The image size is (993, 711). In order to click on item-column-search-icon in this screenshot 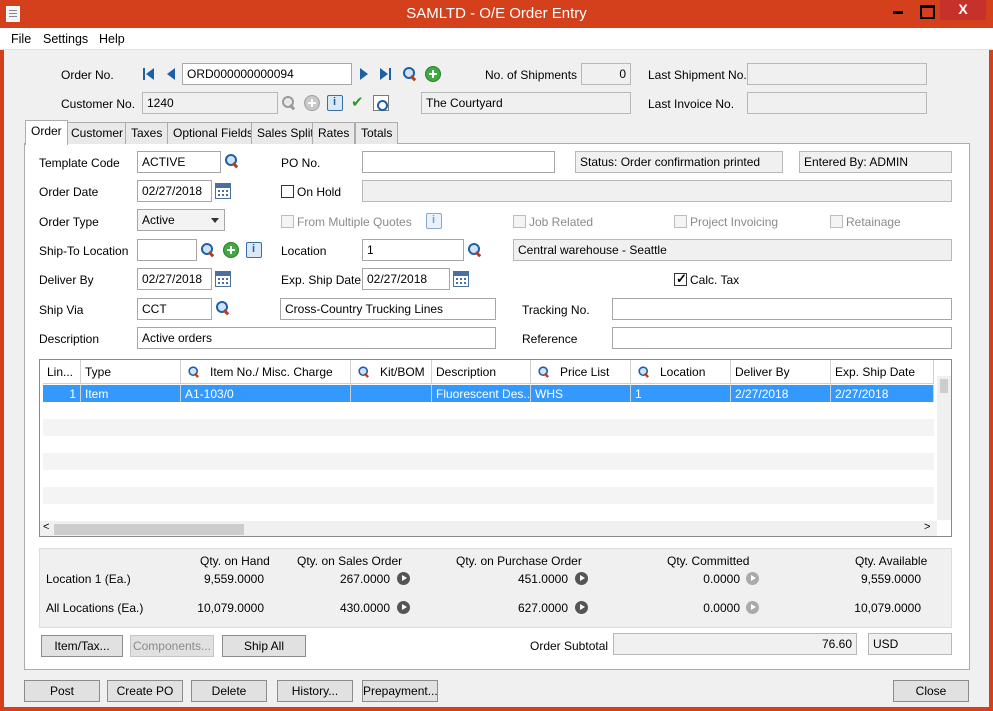, I will do `click(194, 372)`.